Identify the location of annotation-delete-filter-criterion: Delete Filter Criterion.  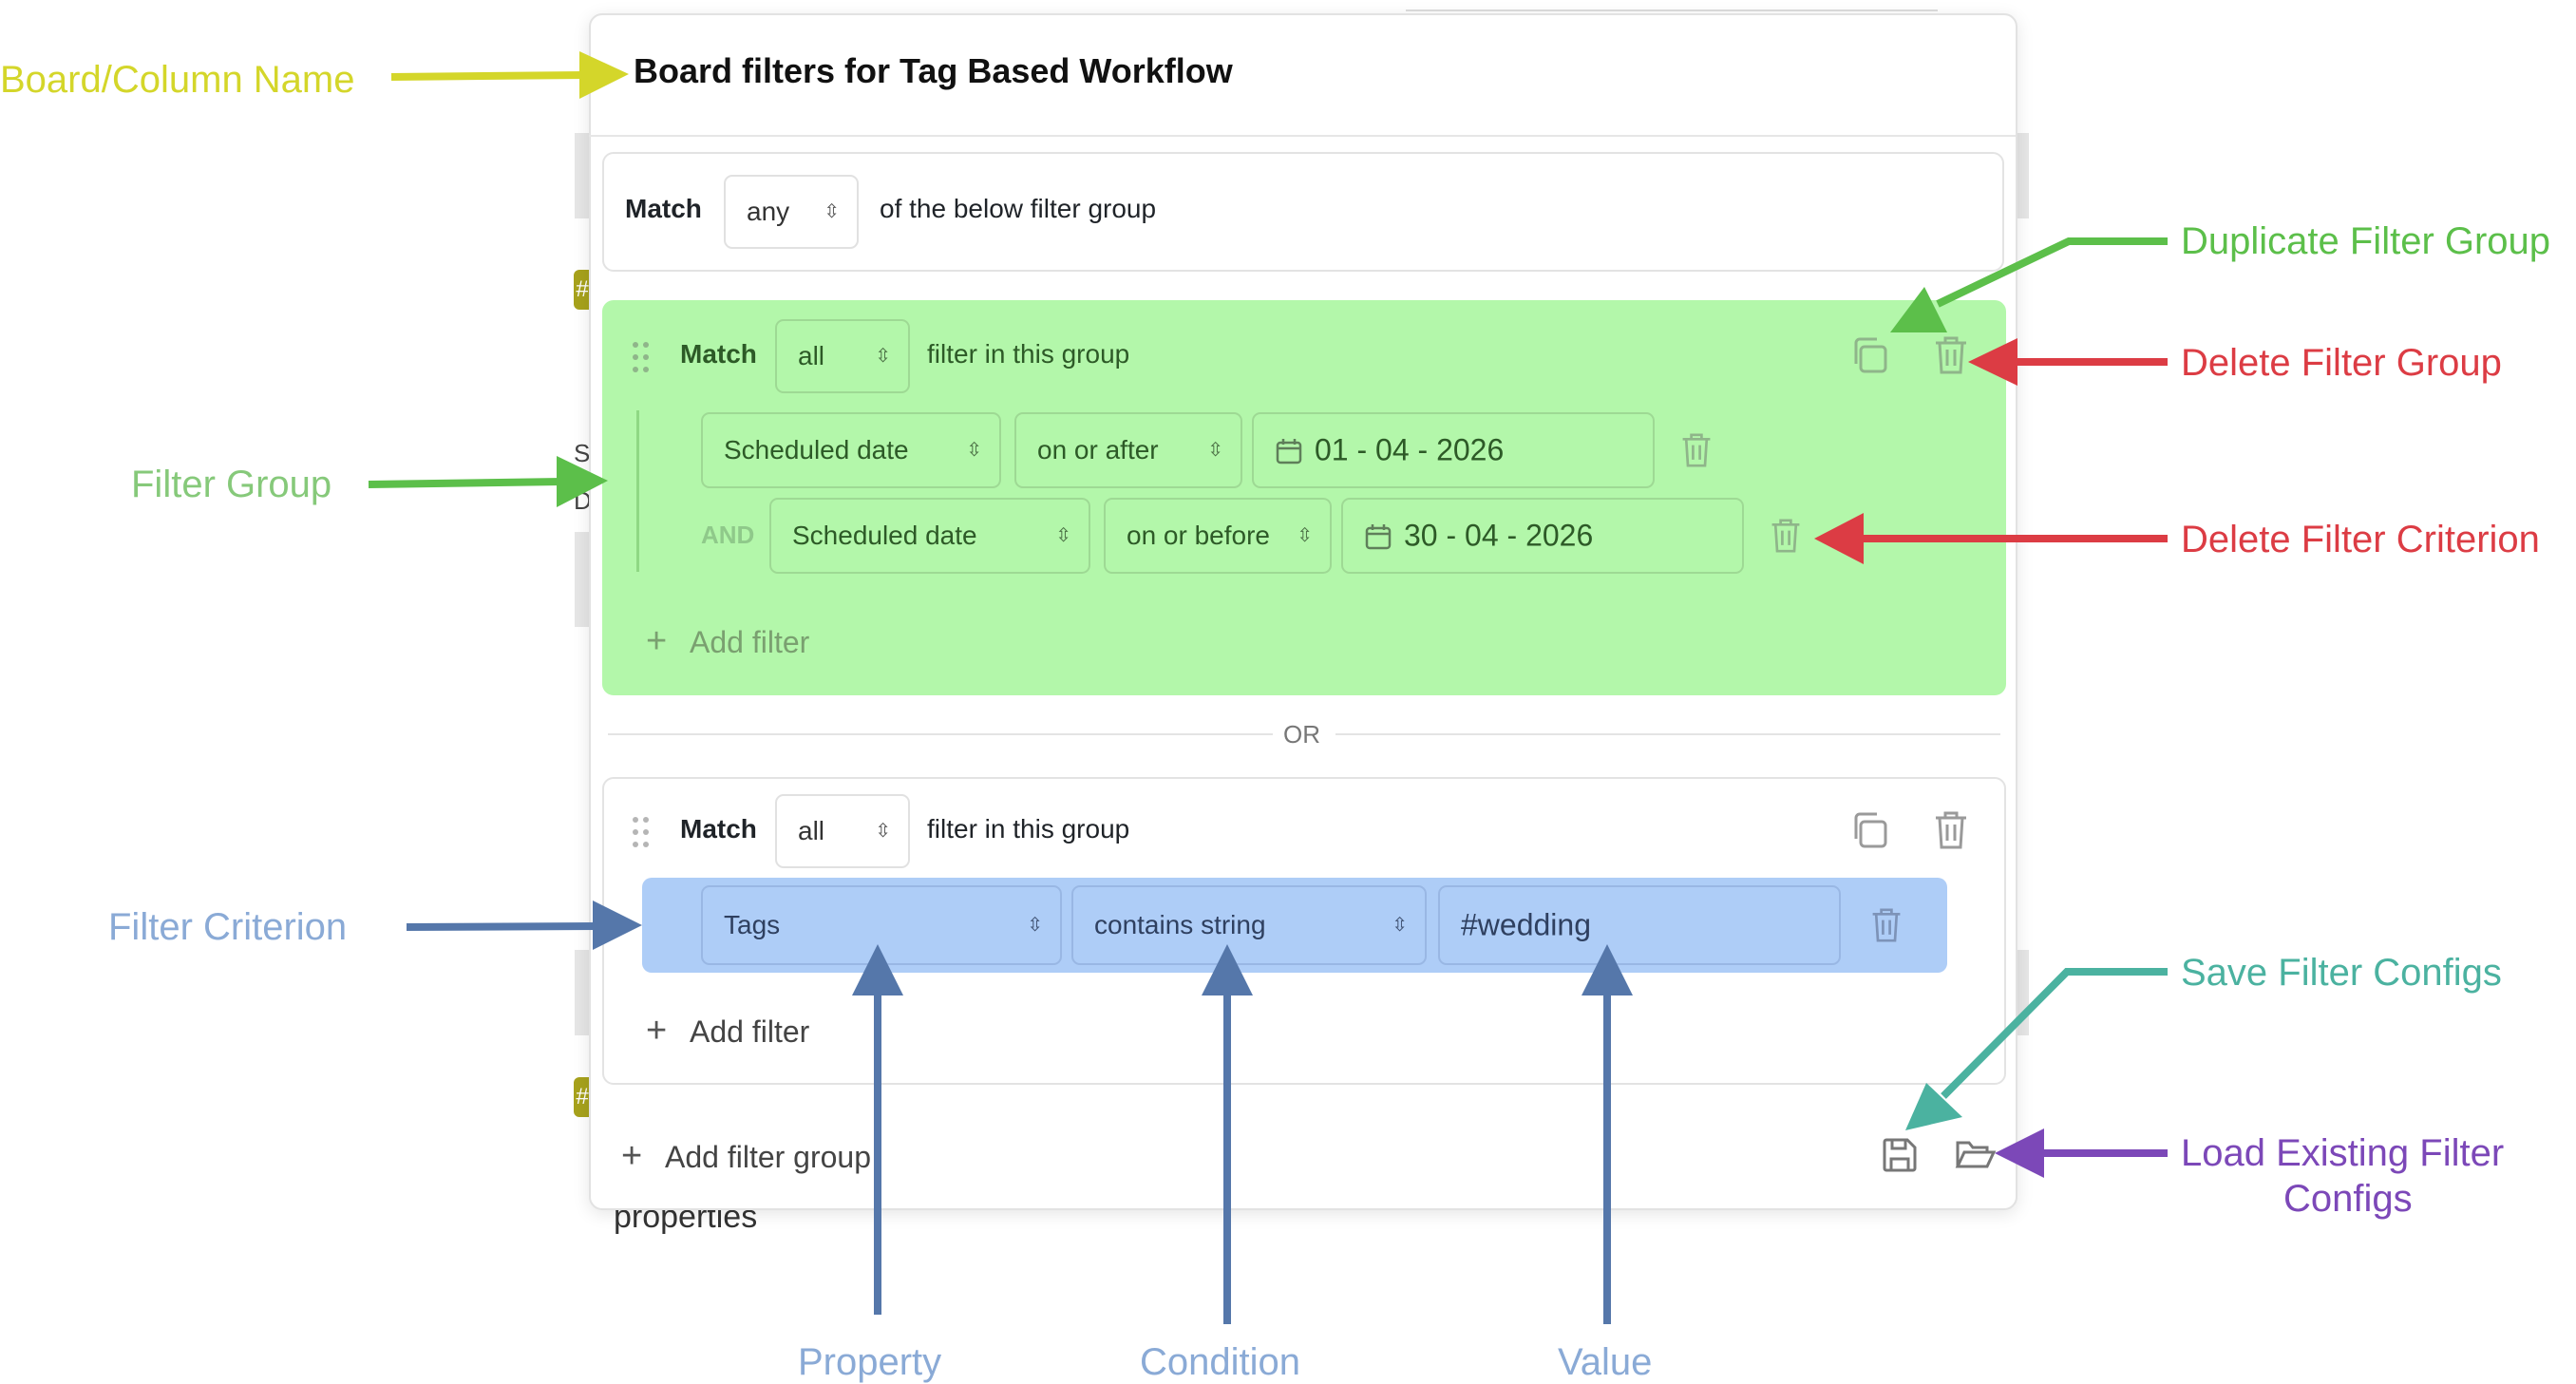
(2360, 539).